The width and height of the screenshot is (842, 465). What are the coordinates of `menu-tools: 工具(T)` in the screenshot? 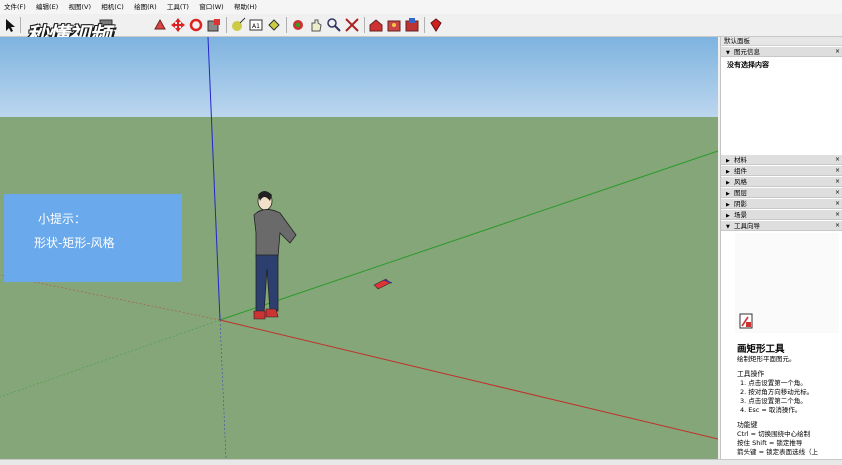 It's located at (178, 6).